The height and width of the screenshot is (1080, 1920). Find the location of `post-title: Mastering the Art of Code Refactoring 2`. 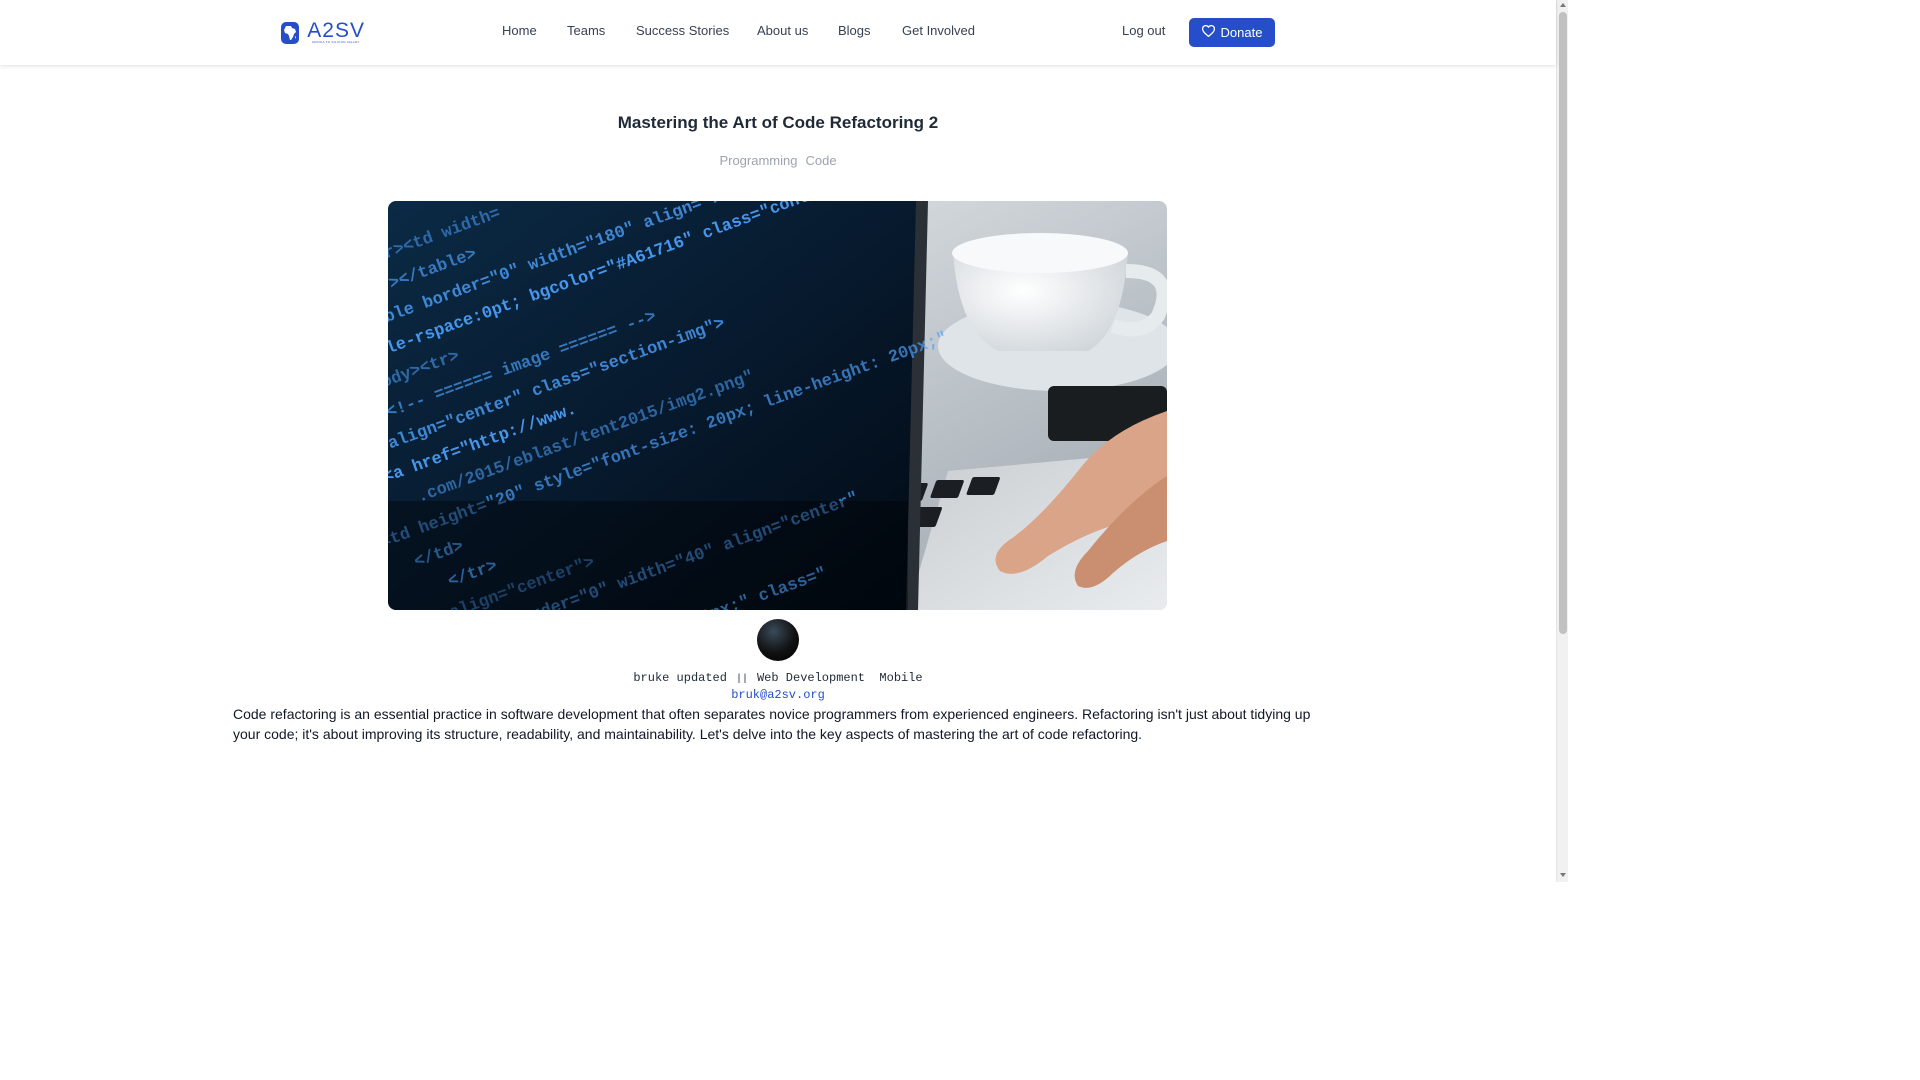

post-title: Mastering the Art of Code Refactoring 2 is located at coordinates (778, 122).